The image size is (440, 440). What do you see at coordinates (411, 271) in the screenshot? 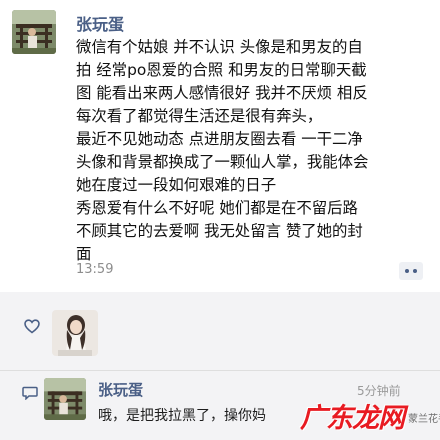
I see `more-actions-icon` at bounding box center [411, 271].